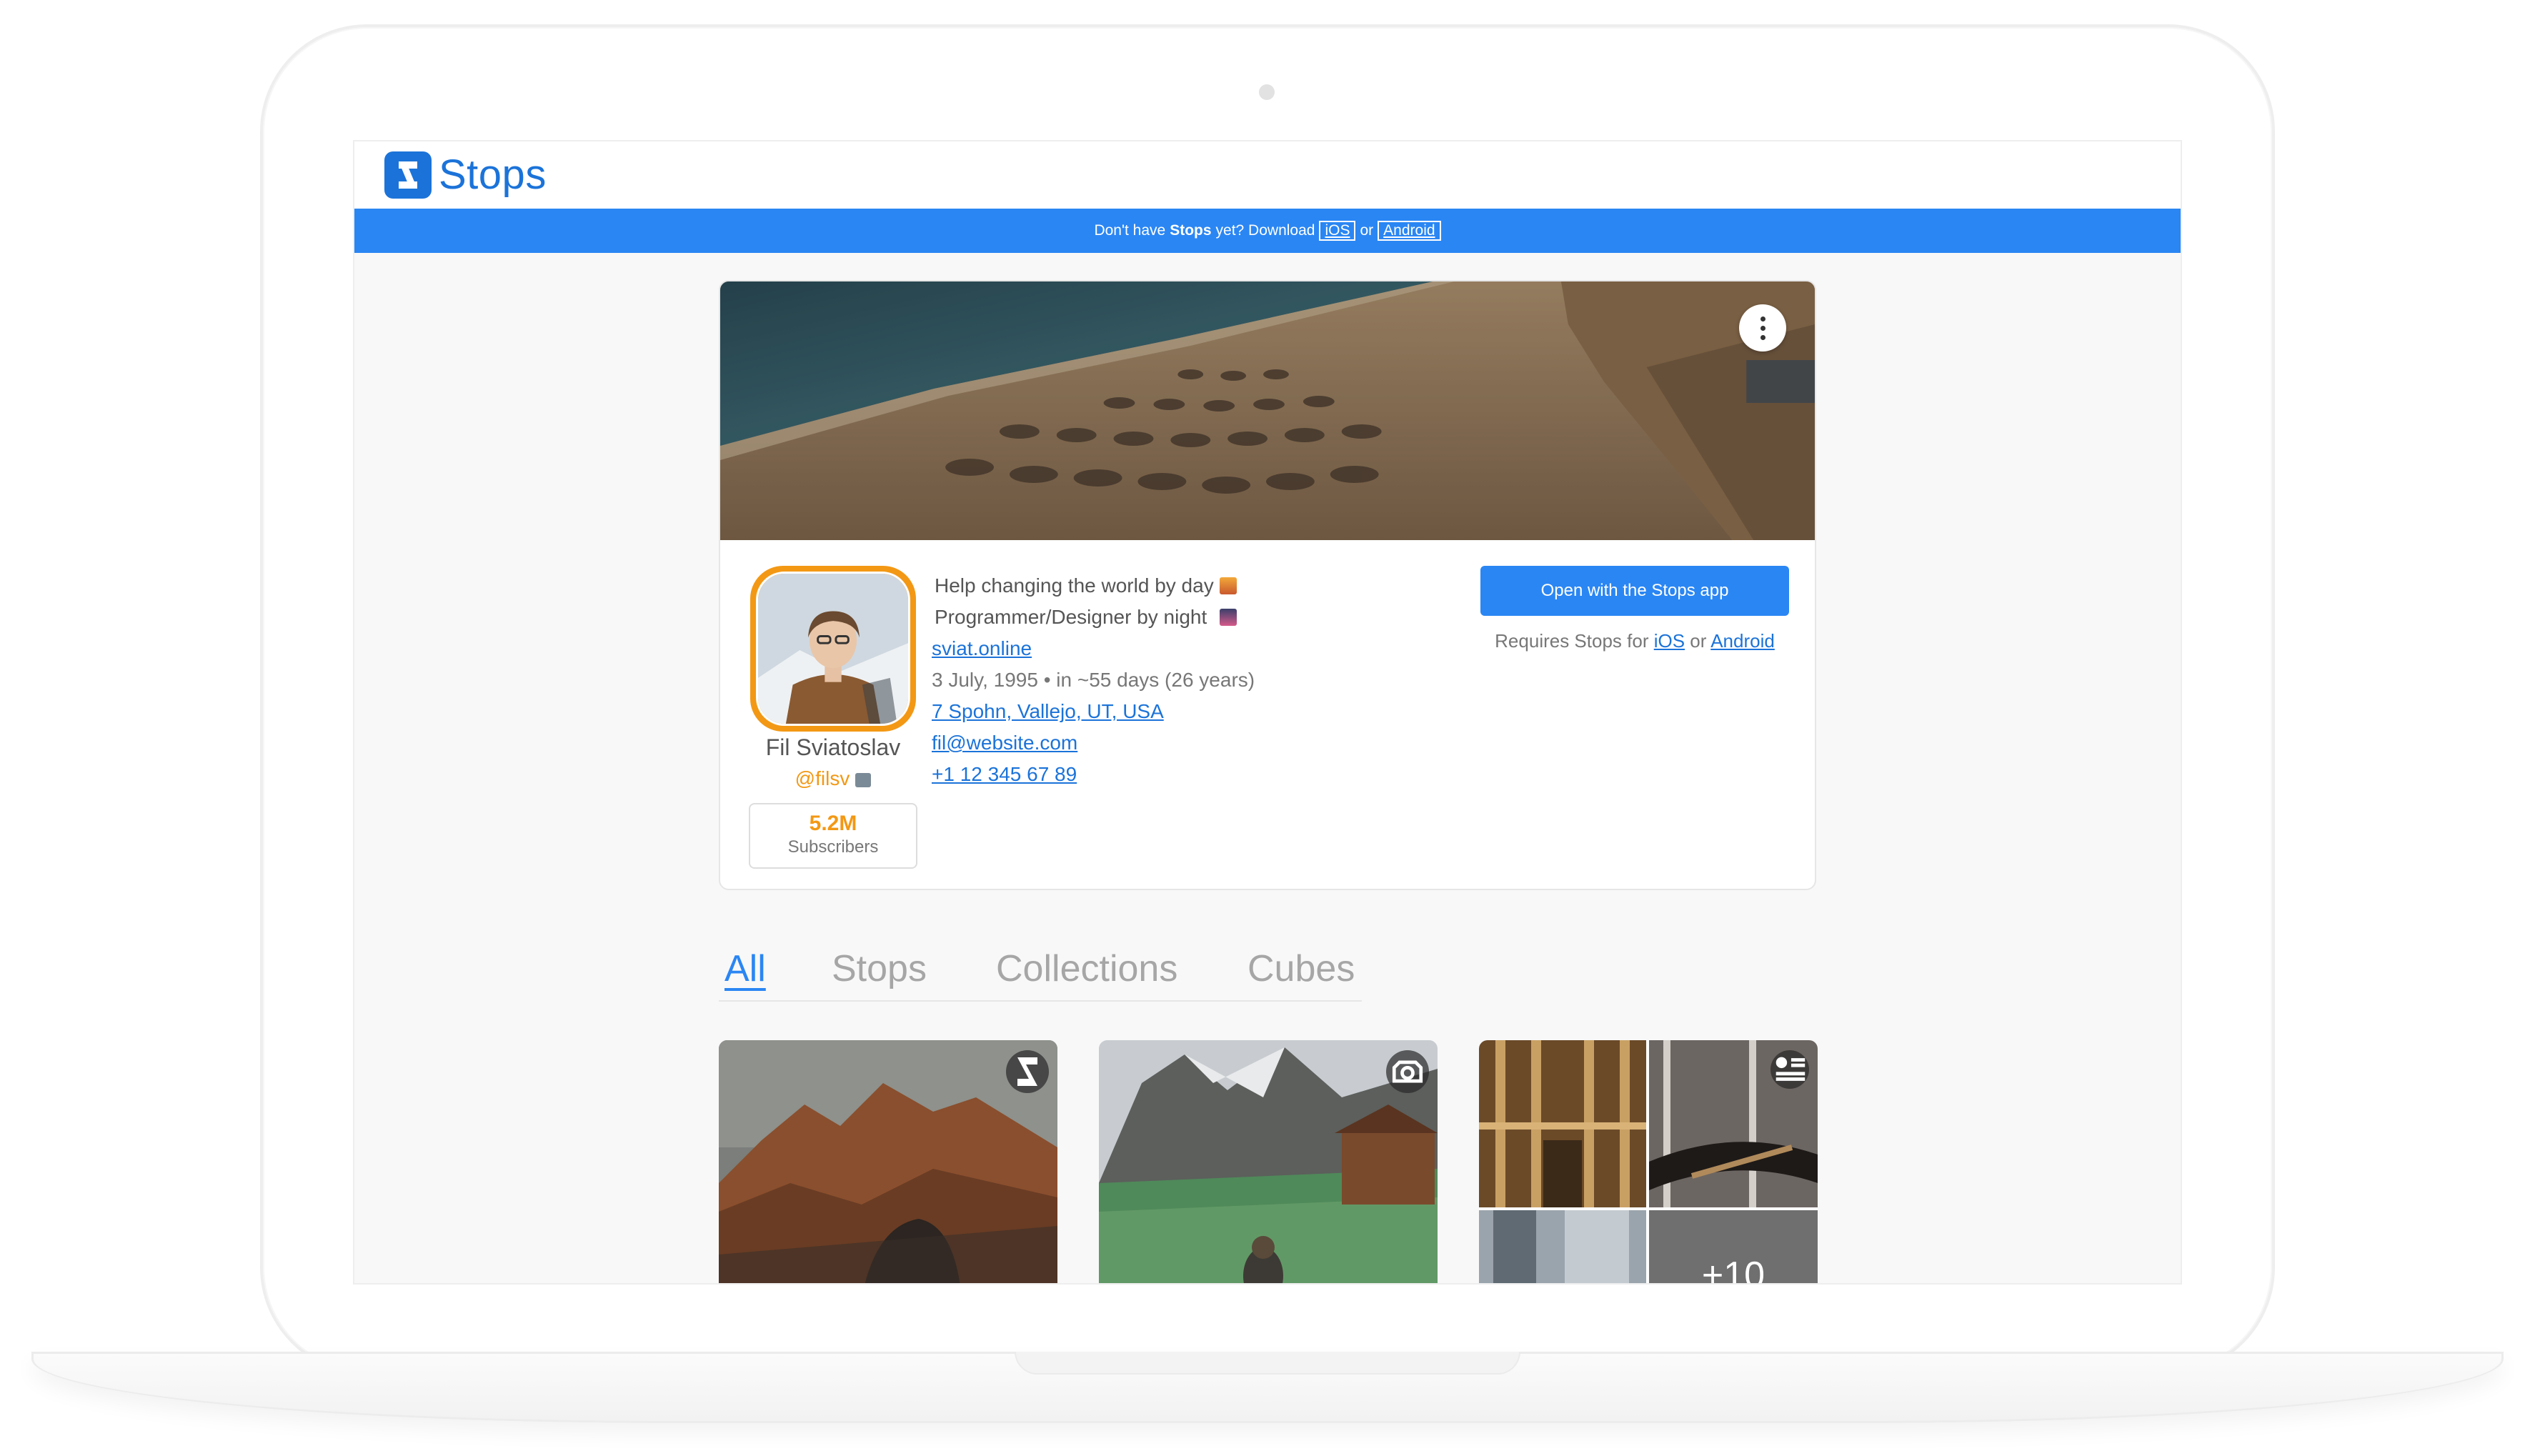  What do you see at coordinates (1563, 1123) in the screenshot?
I see `collage-cell-hall` at bounding box center [1563, 1123].